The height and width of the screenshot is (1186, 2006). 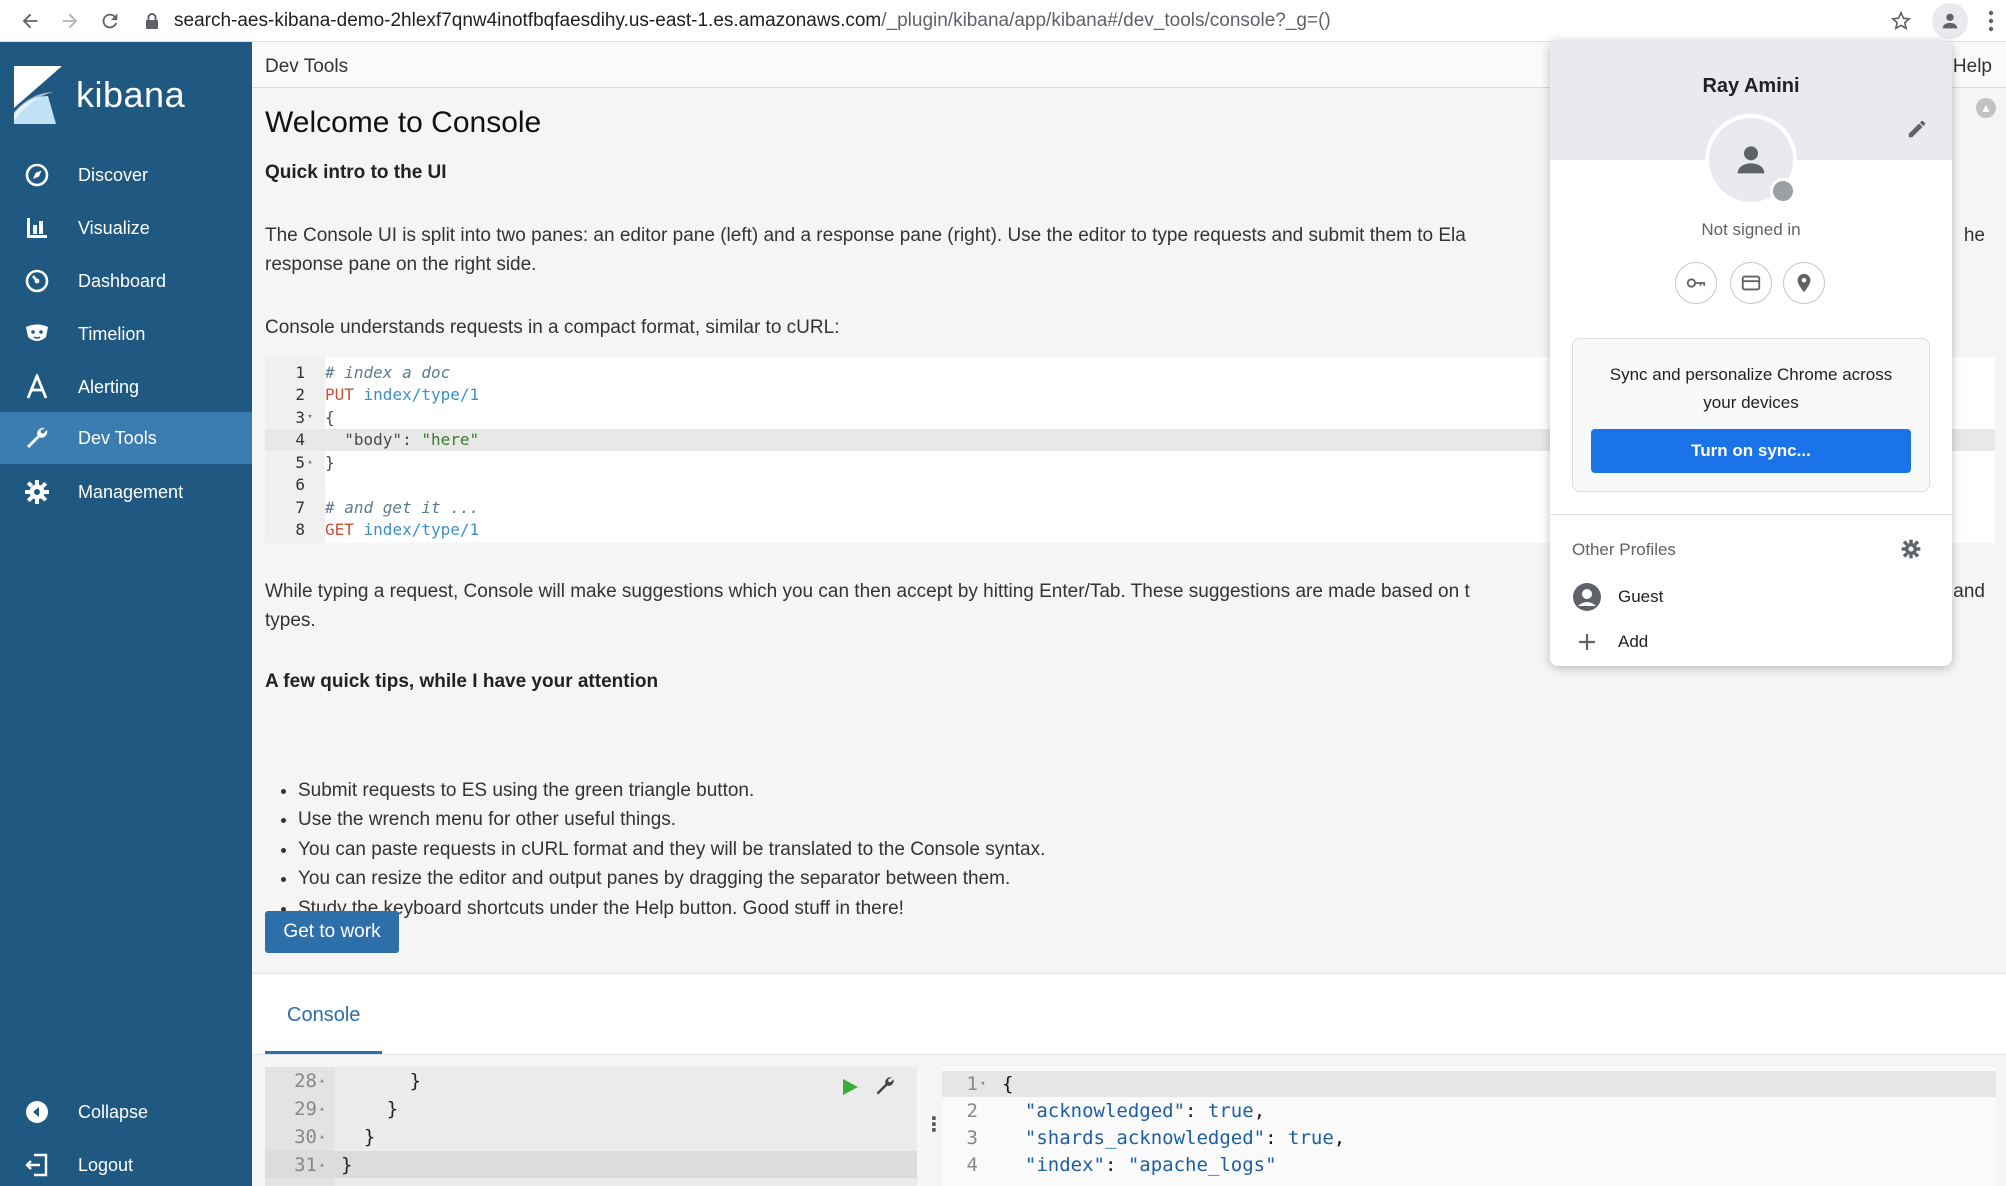 I want to click on sync-text-line1: Sync and personalize Chrome across, so click(x=1751, y=374).